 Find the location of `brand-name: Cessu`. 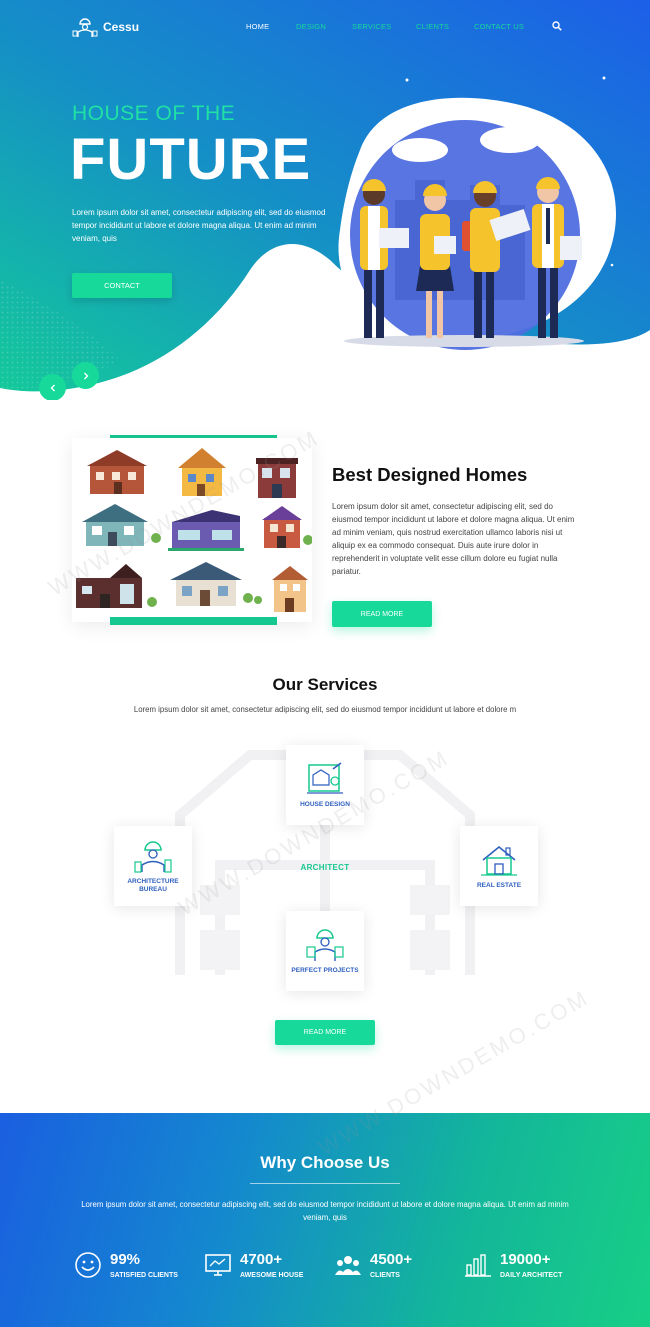

brand-name: Cessu is located at coordinates (121, 27).